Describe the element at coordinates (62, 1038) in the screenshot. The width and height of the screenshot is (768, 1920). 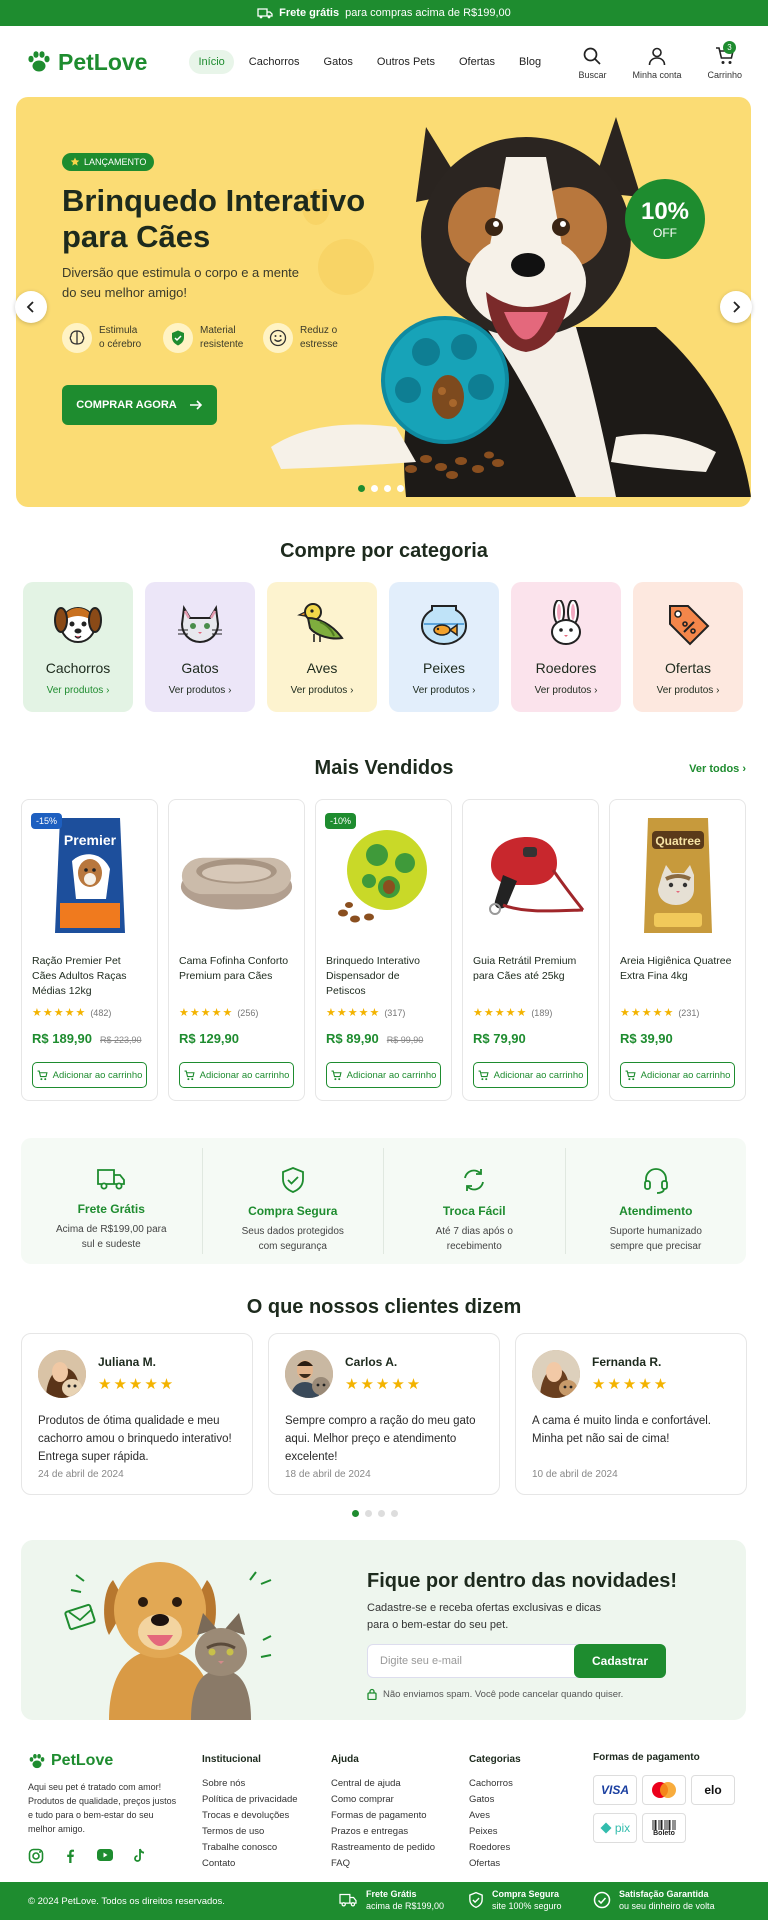
I see `product-price: R$ 189,90` at that location.